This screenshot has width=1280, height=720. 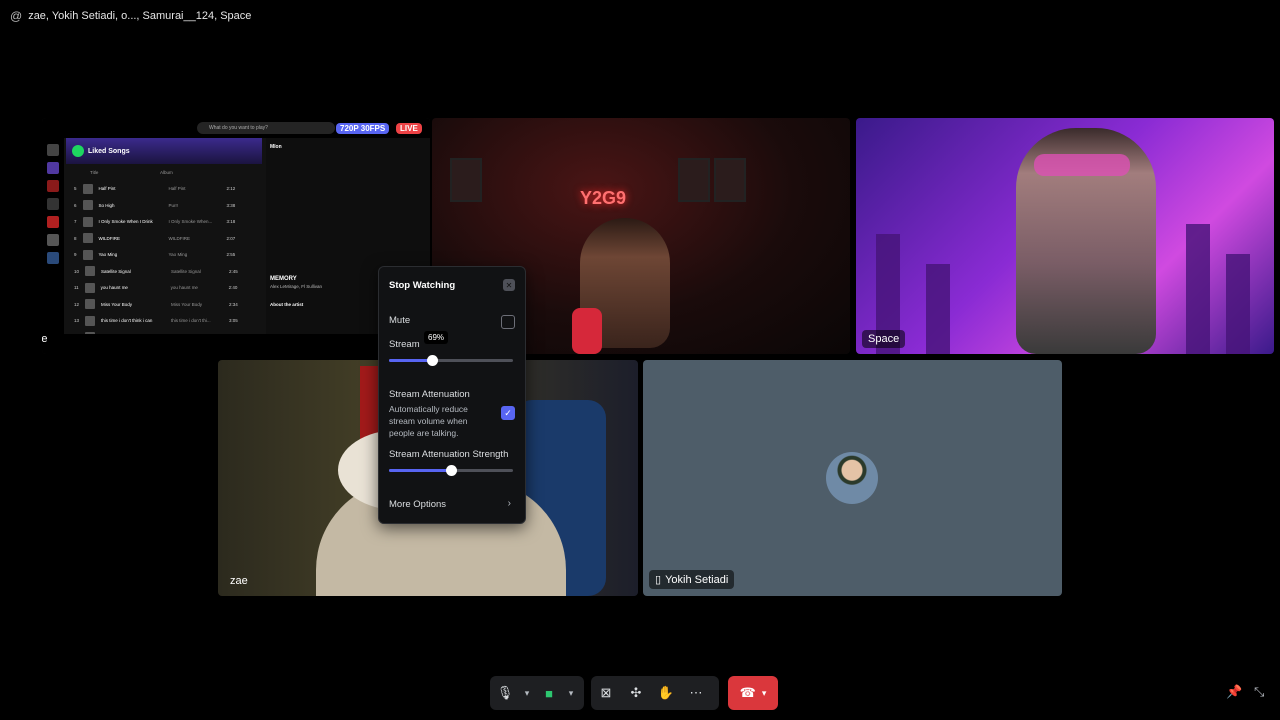 What do you see at coordinates (404, 344) in the screenshot?
I see `stream-volume-label: Stream` at bounding box center [404, 344].